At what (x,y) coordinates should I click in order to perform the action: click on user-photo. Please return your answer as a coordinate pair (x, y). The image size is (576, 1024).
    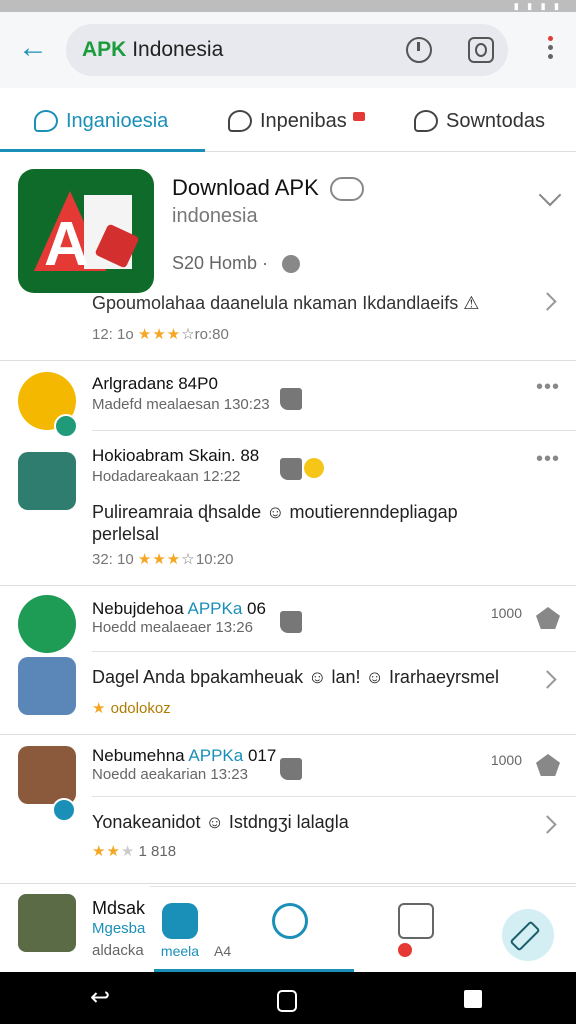
    Looking at the image, I should click on (47, 923).